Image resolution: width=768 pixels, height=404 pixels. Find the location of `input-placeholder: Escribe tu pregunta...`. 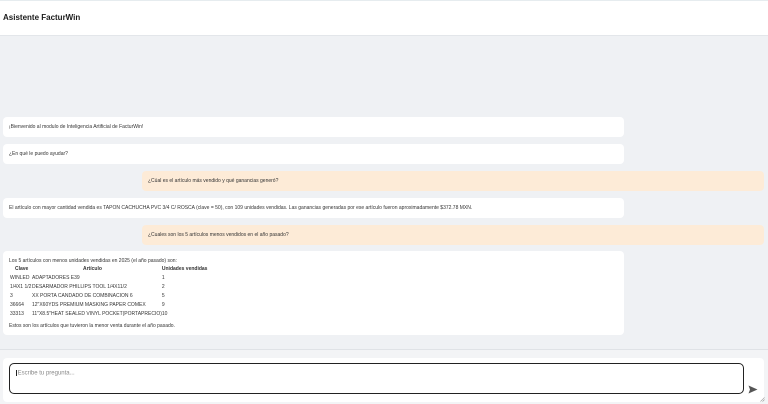

input-placeholder: Escribe tu pregunta... is located at coordinates (46, 373).